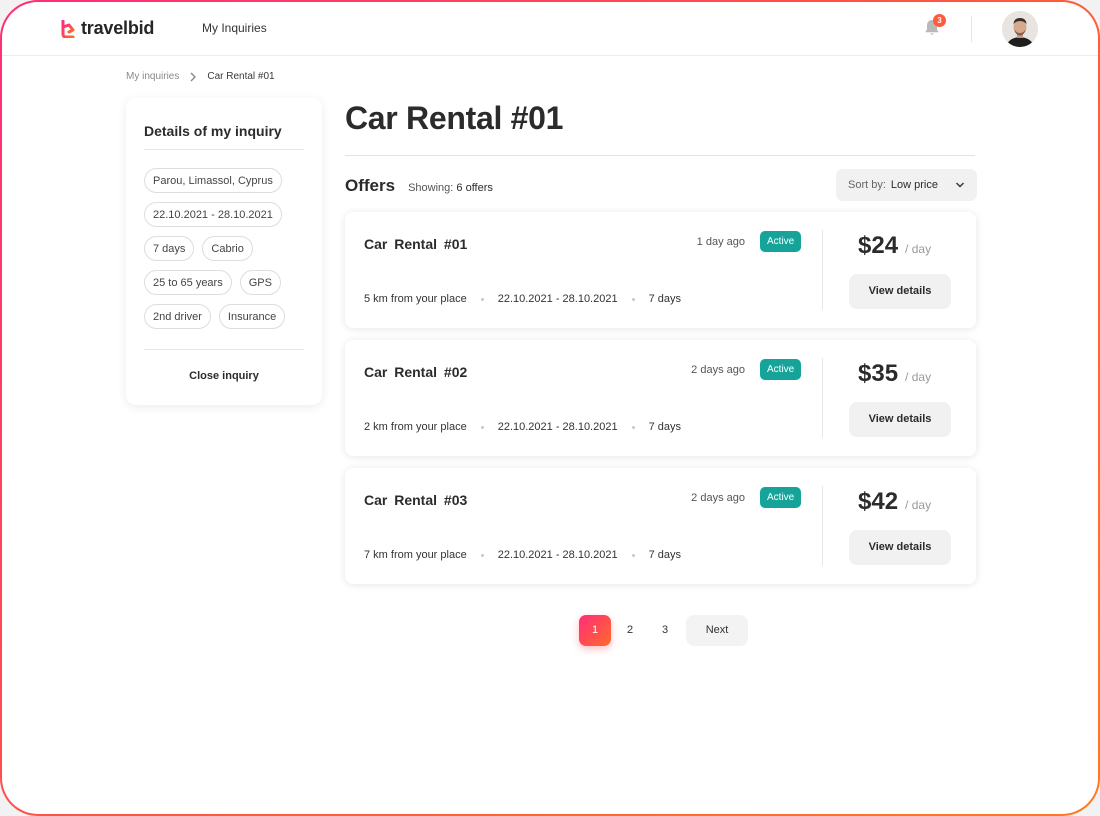 The image size is (1100, 816). I want to click on offer-distance: 2 km from your place, so click(415, 427).